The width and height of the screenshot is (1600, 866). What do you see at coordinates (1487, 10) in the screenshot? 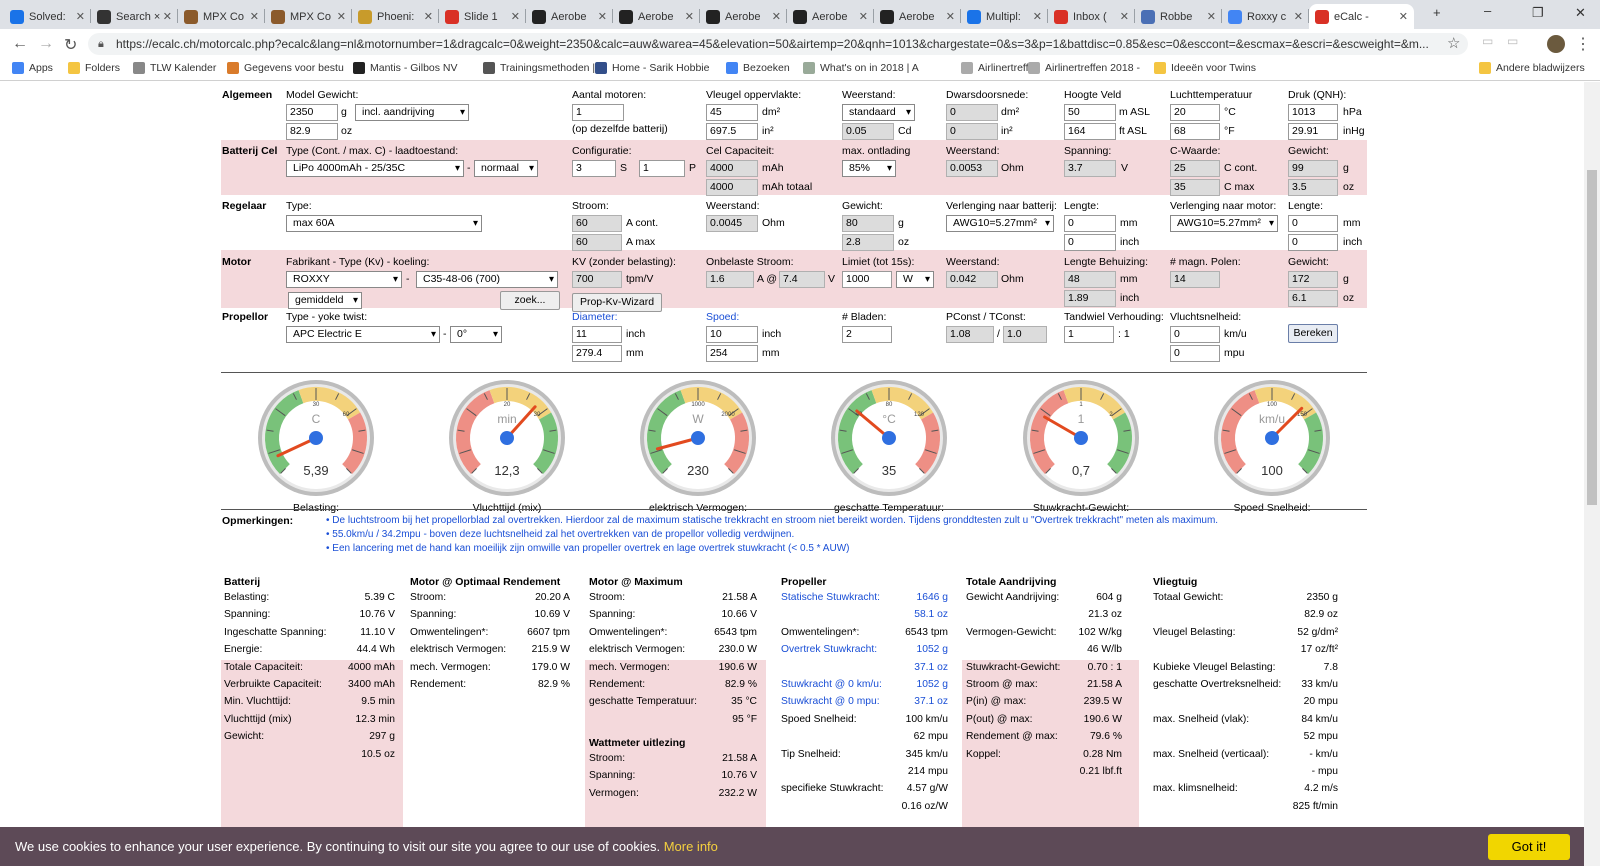
I see `minimize-icon: –` at bounding box center [1487, 10].